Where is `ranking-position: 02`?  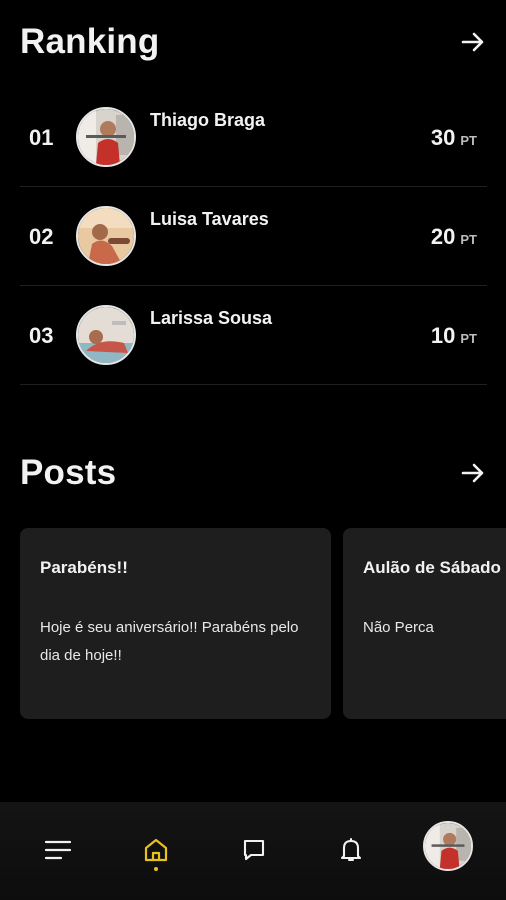 ranking-position: 02 is located at coordinates (41, 236).